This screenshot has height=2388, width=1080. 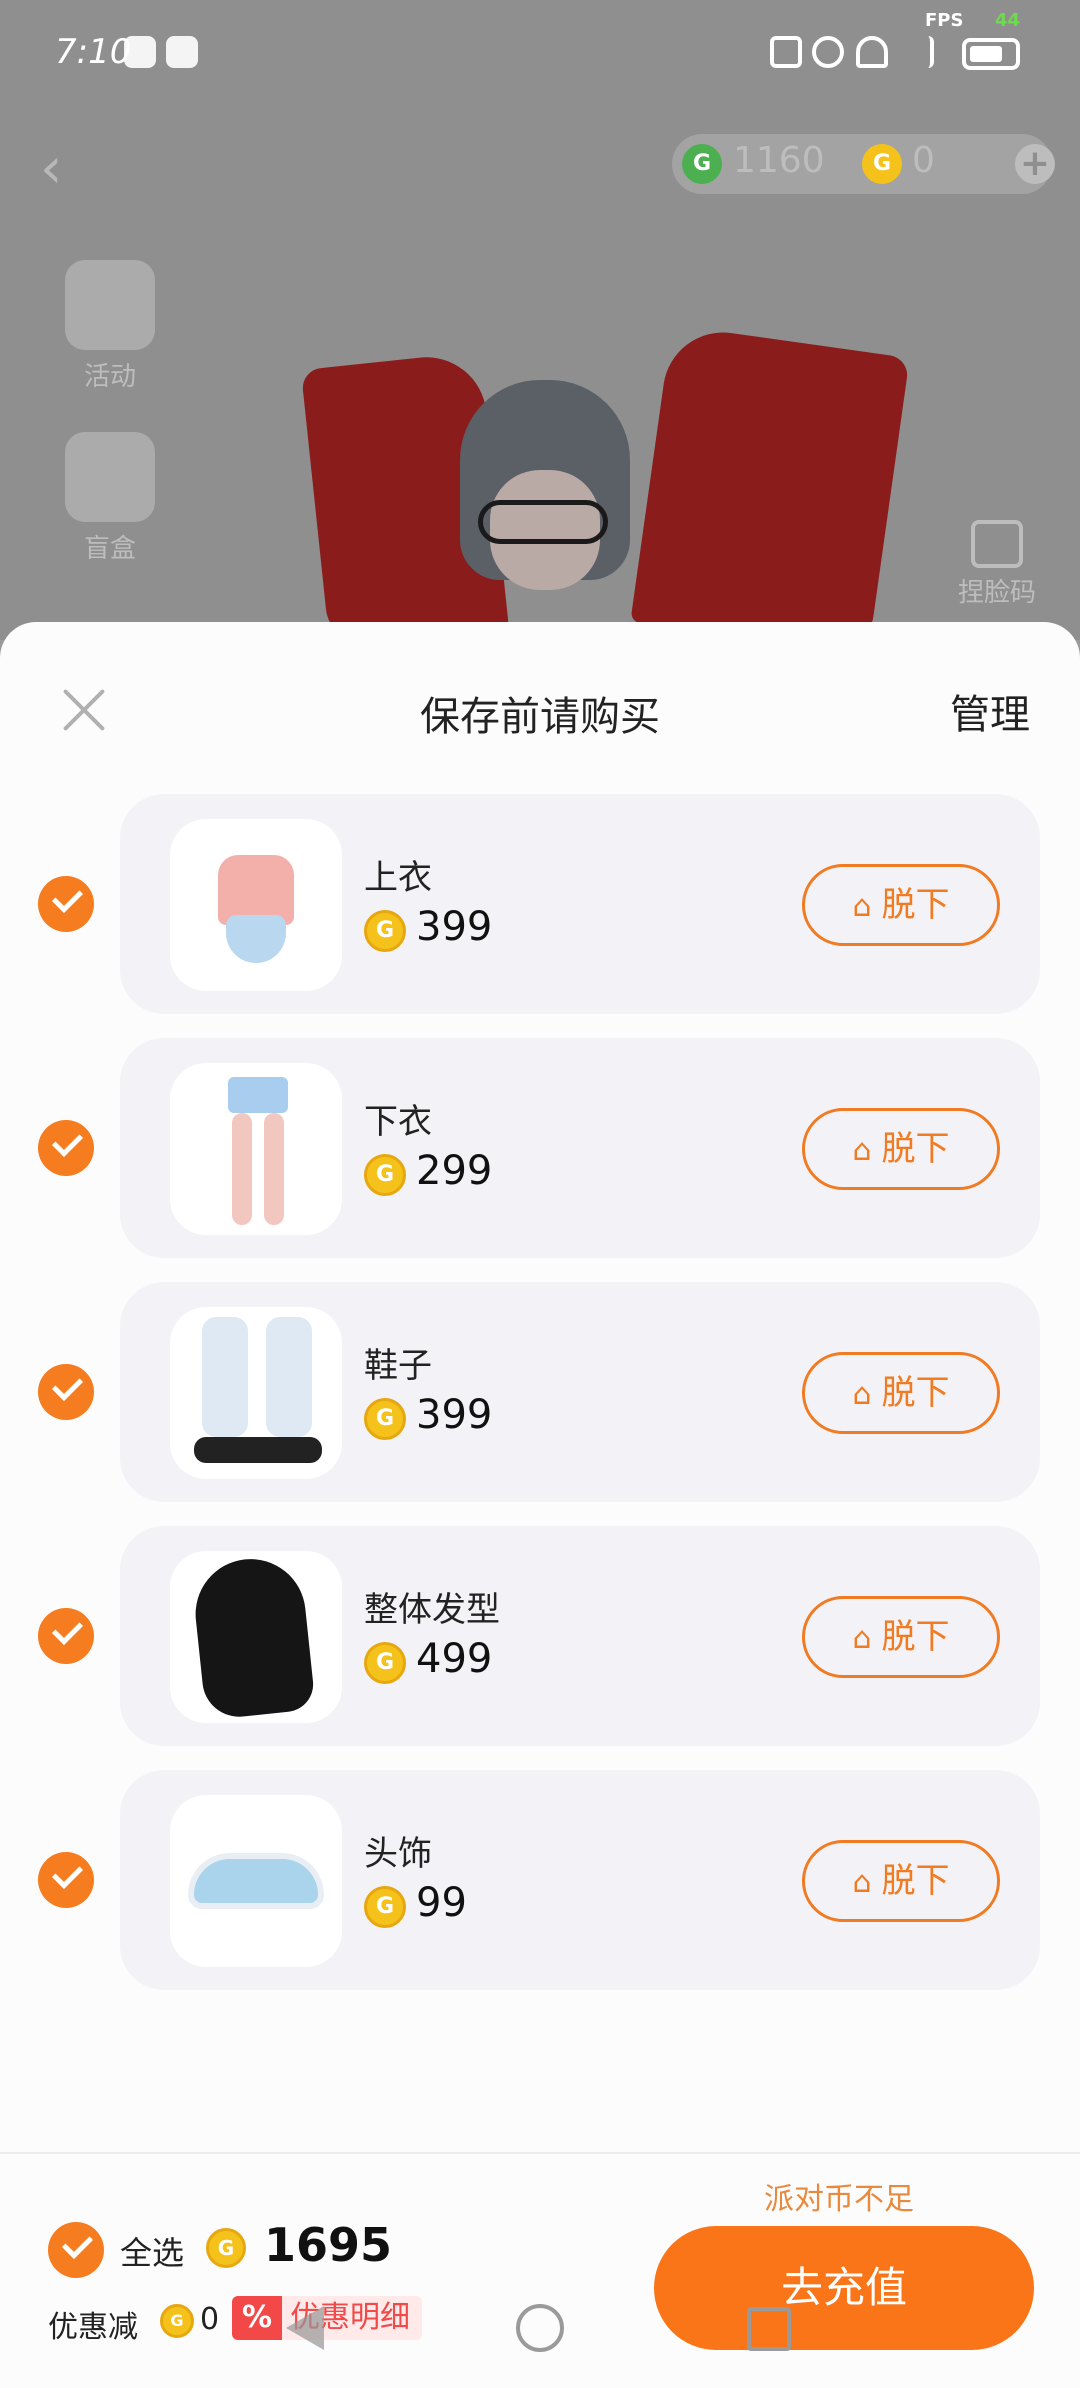 I want to click on item-name: 头饰, so click(x=398, y=1854).